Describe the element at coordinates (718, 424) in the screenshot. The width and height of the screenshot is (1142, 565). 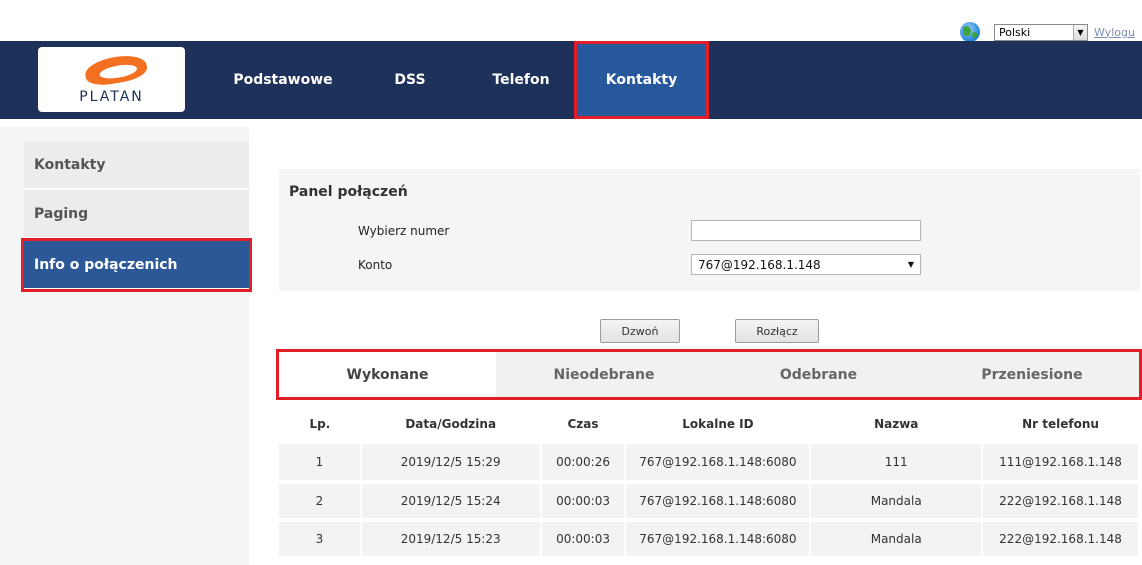
I see `col-header-local-id: Lokalne ID` at that location.